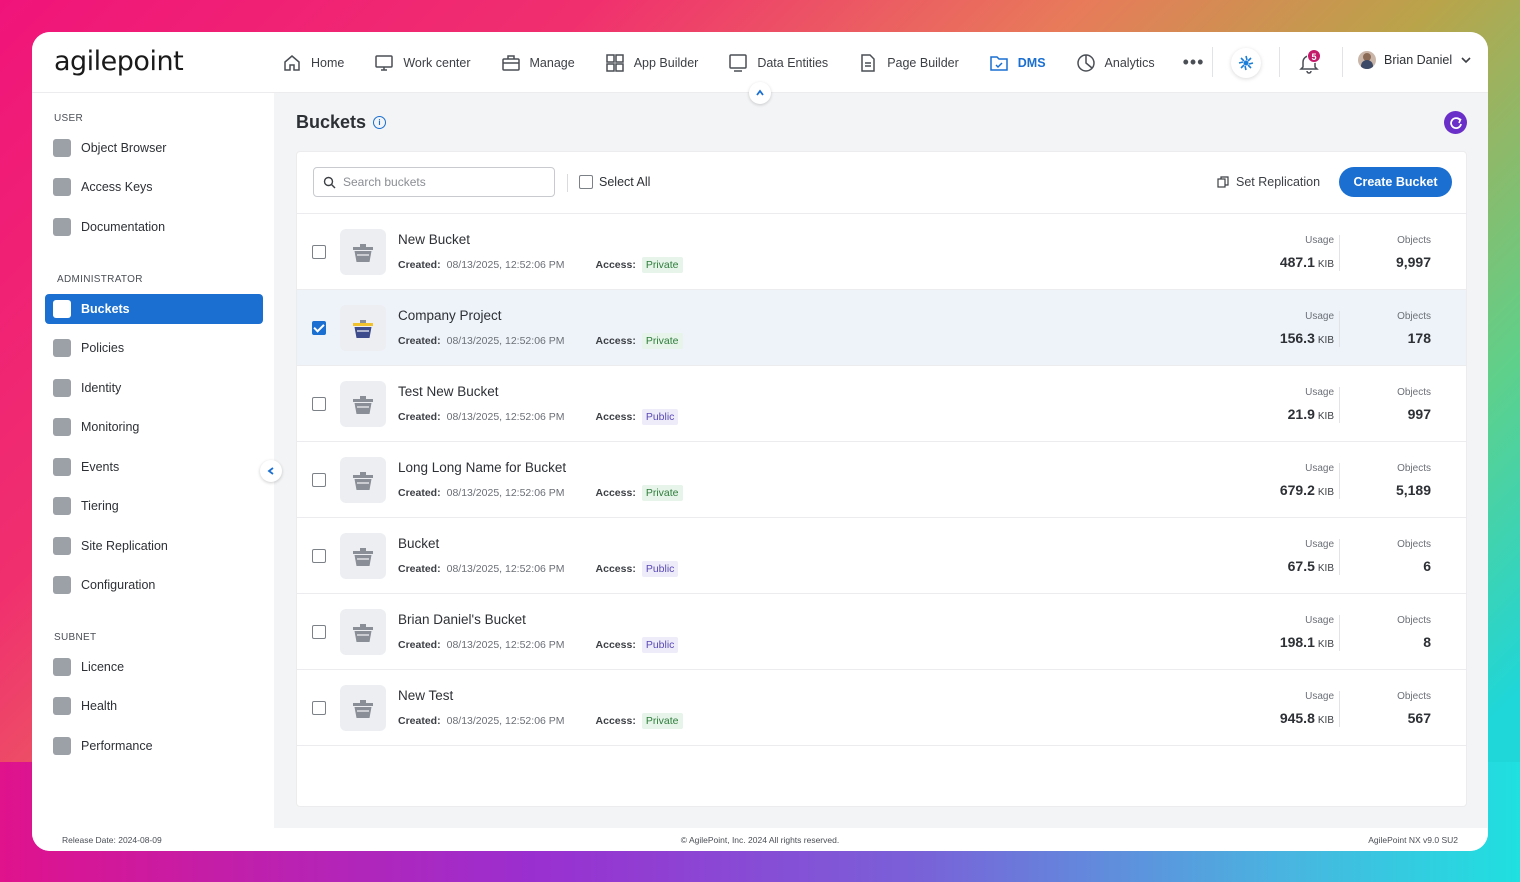 This screenshot has width=1520, height=882. What do you see at coordinates (1310, 414) in the screenshot?
I see `usage-value: 21.9 KIB` at bounding box center [1310, 414].